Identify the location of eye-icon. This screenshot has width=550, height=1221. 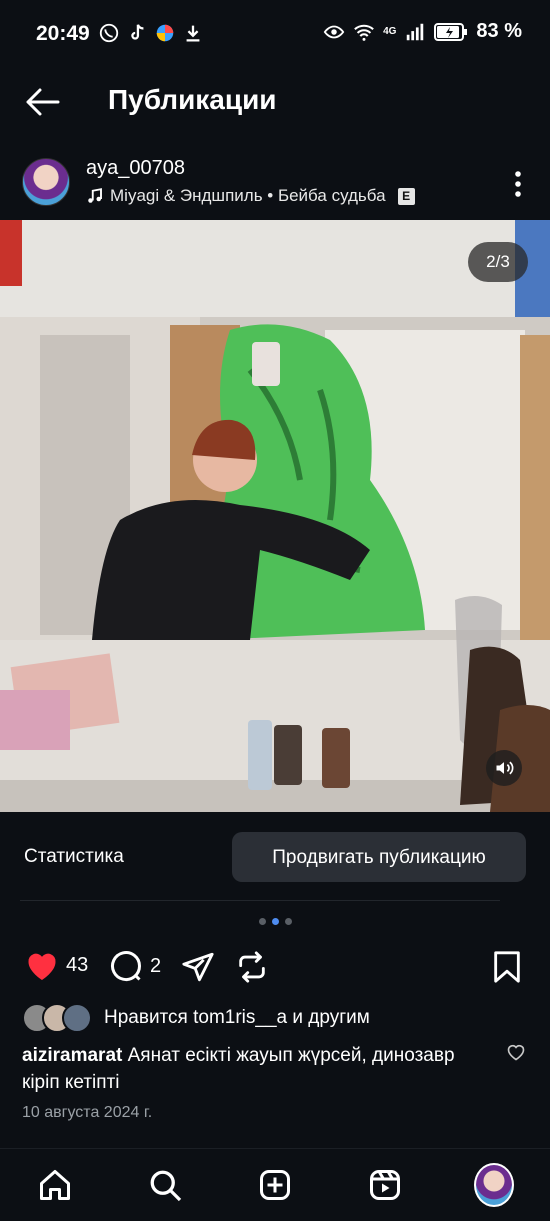
(334, 31).